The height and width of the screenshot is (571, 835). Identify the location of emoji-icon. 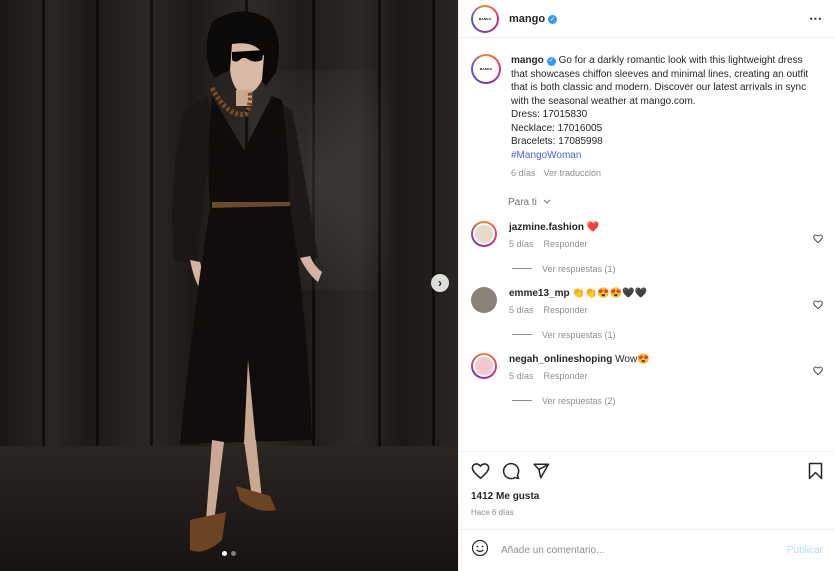
(480, 550).